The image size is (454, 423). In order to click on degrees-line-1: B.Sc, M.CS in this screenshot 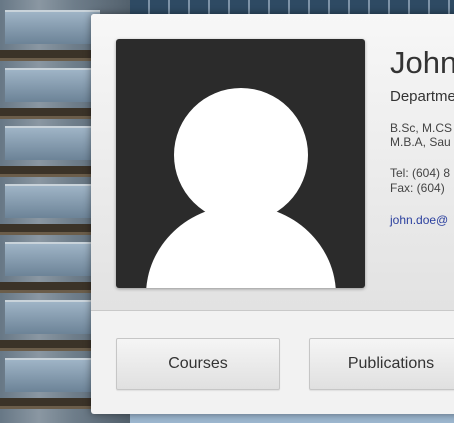, I will do `click(421, 128)`.